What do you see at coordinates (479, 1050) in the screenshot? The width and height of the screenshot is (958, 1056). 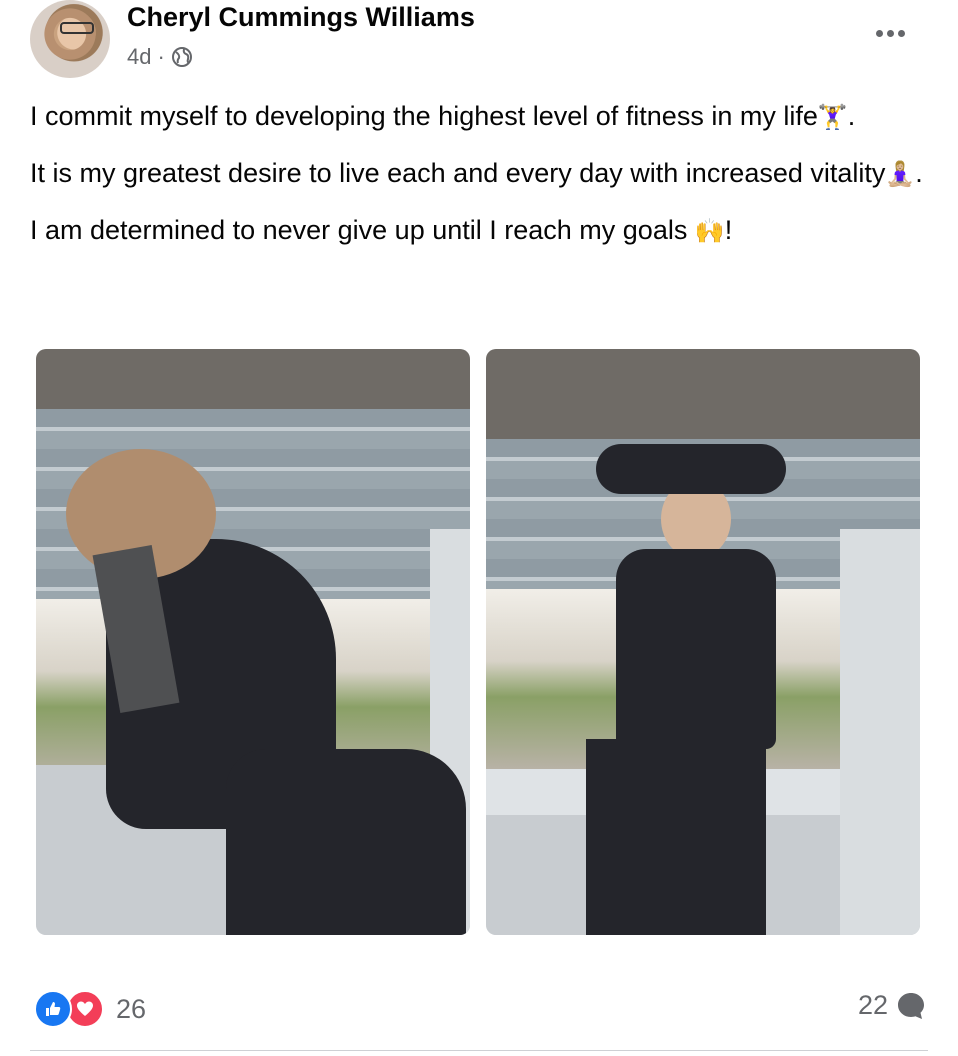 I see `divider` at bounding box center [479, 1050].